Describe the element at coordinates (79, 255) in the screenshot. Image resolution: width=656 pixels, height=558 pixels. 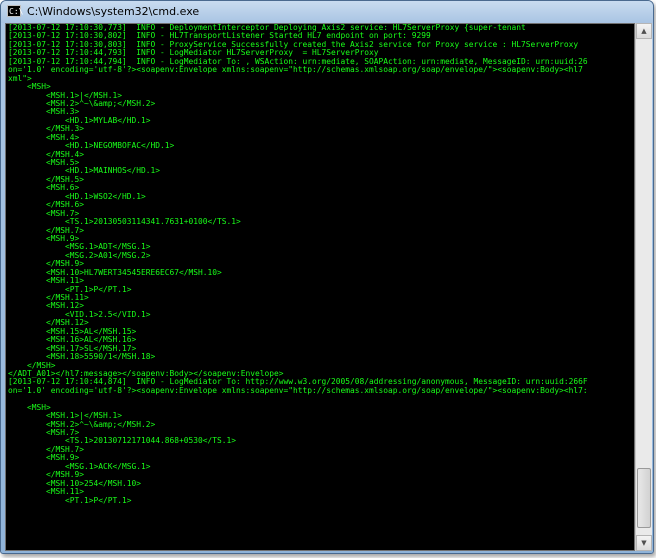
I see `console-line: <MSG.2>A01</MSG.2>` at that location.